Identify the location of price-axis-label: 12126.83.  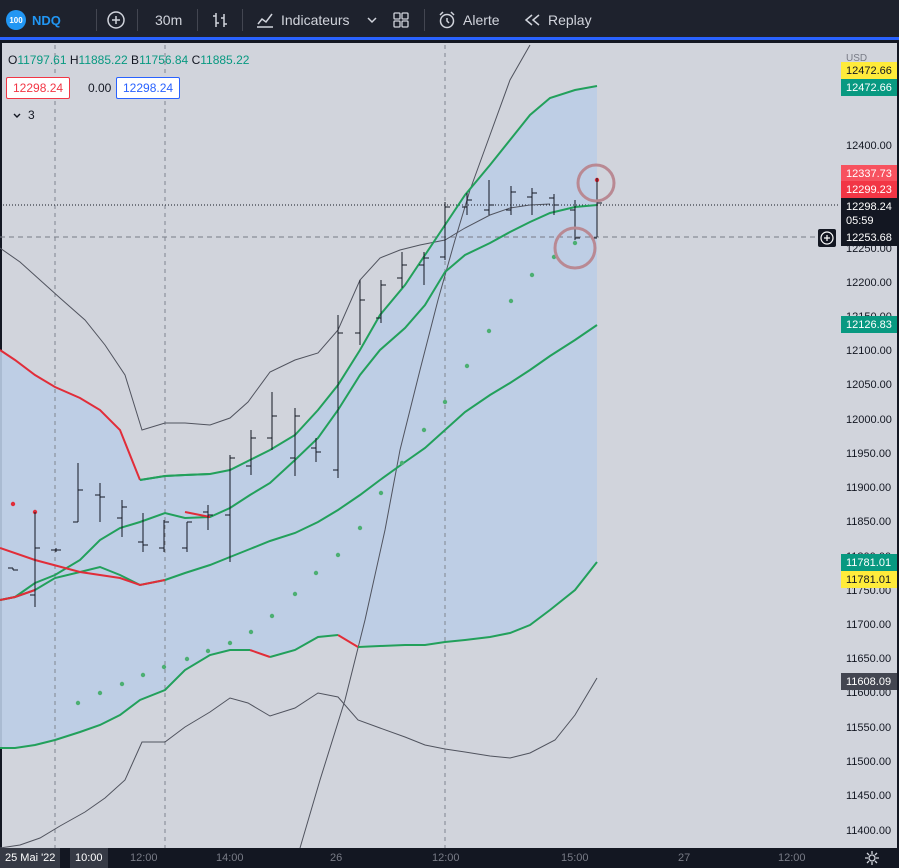
(869, 324).